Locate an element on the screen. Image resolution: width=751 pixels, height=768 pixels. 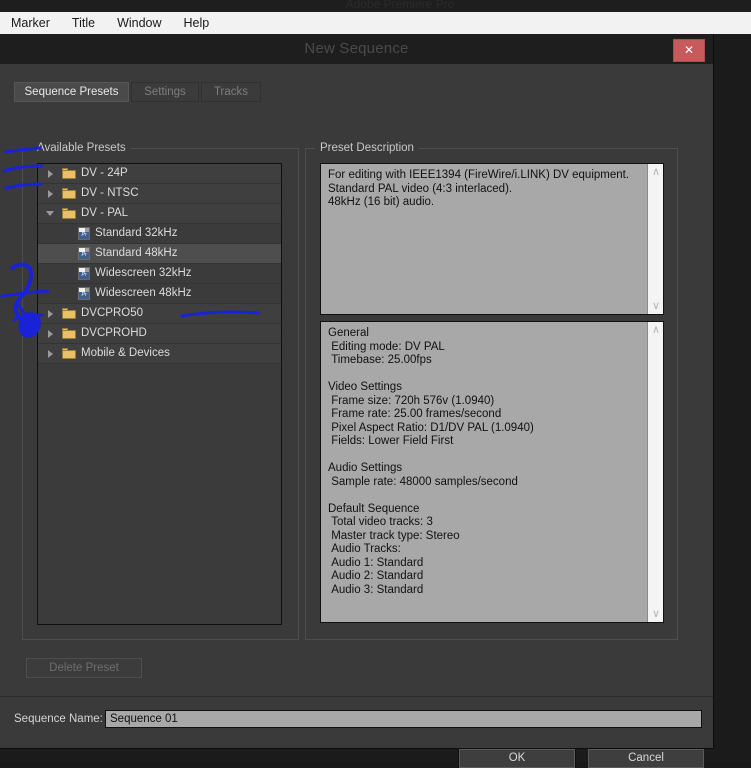
menu-item-help: Help is located at coordinates (197, 23).